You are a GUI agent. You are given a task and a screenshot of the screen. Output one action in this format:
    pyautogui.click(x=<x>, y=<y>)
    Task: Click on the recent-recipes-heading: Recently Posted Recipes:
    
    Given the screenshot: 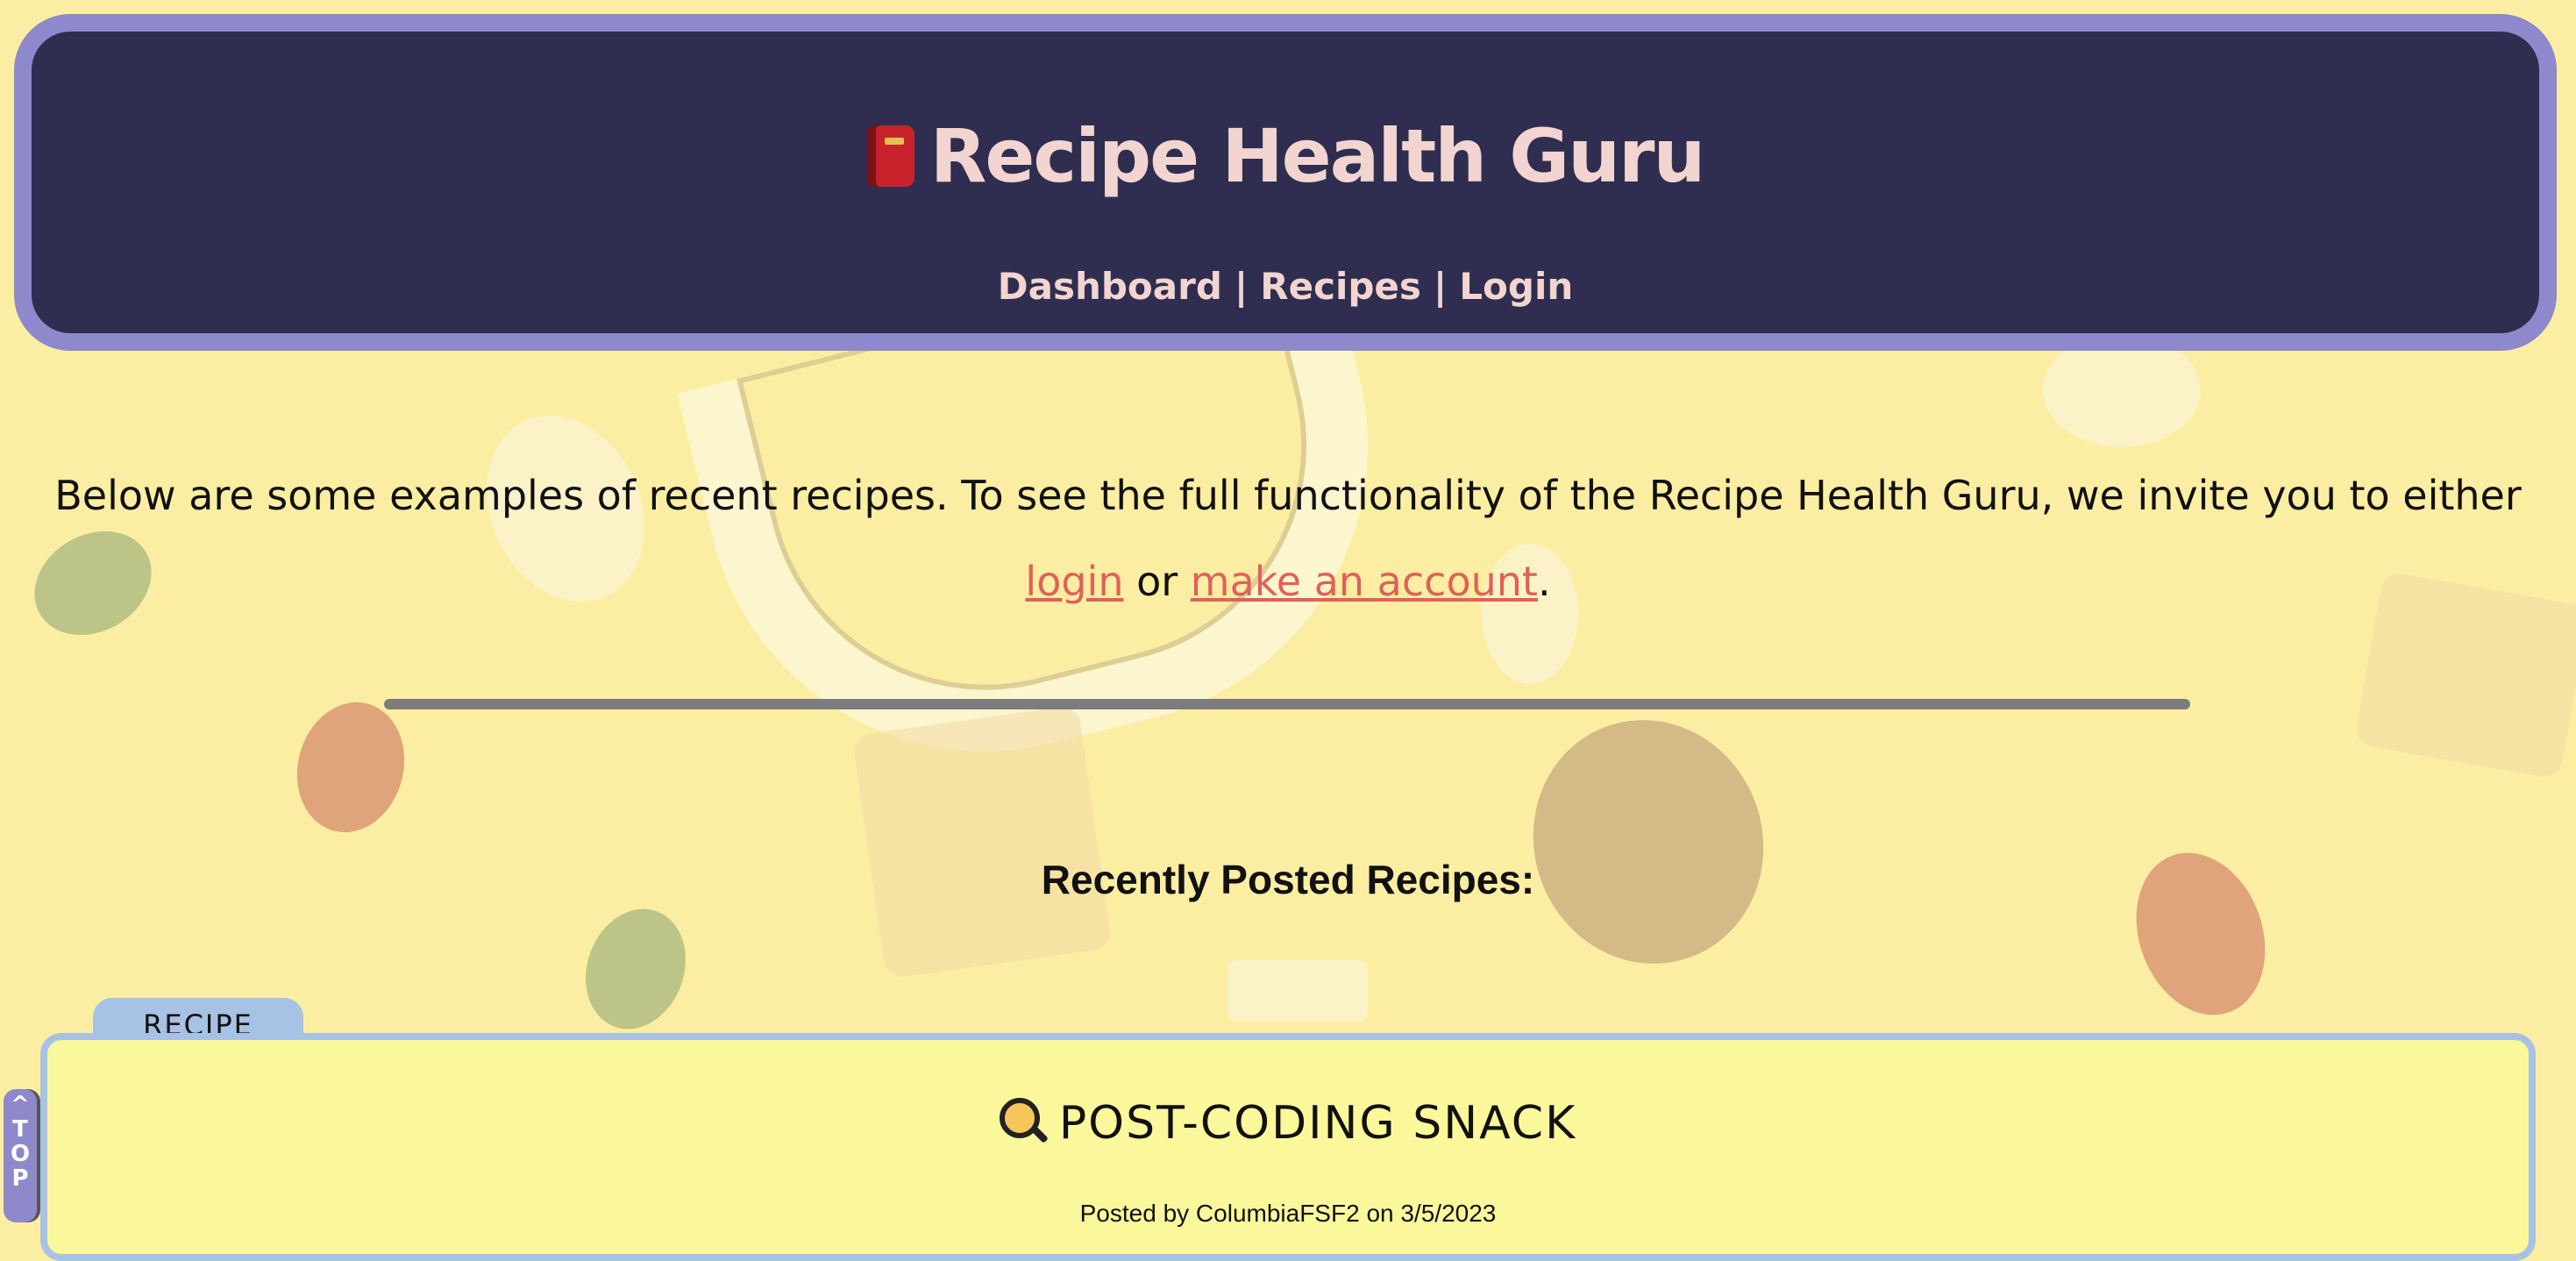 What is the action you would take?
    pyautogui.click(x=1288, y=880)
    